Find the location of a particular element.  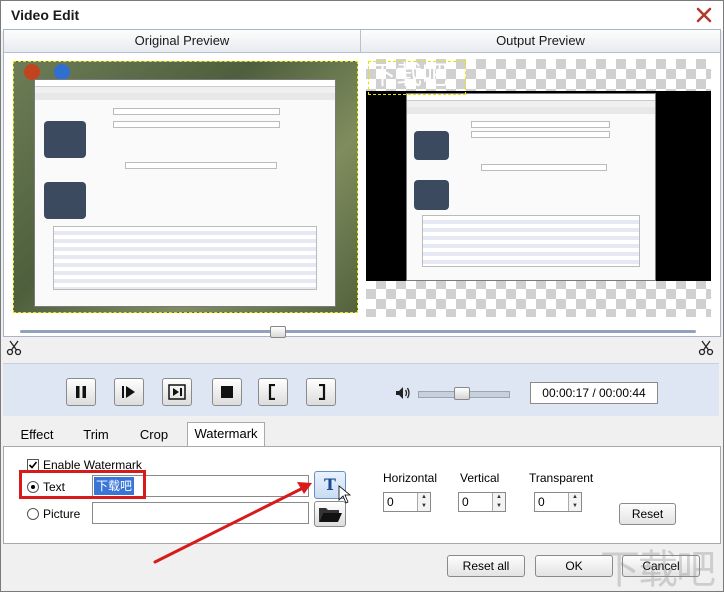

watermark-preview-text: 下载吧 is located at coordinates (409, 76).